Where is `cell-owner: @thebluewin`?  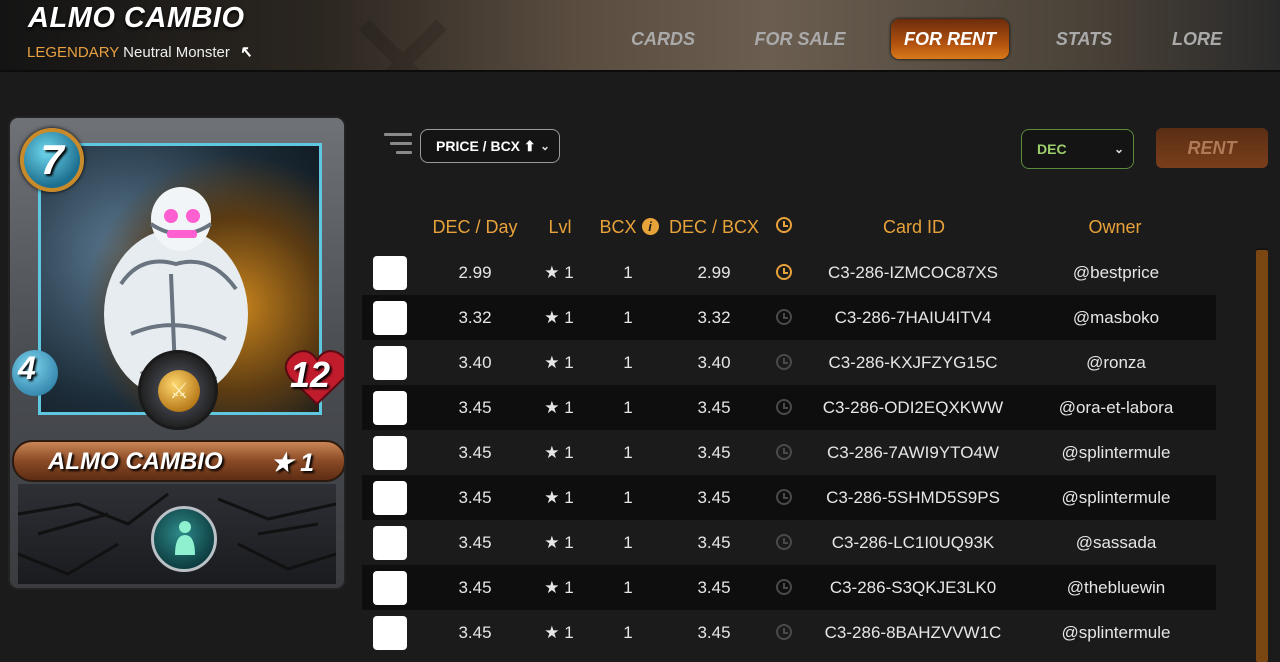
cell-owner: @thebluewin is located at coordinates (1116, 587).